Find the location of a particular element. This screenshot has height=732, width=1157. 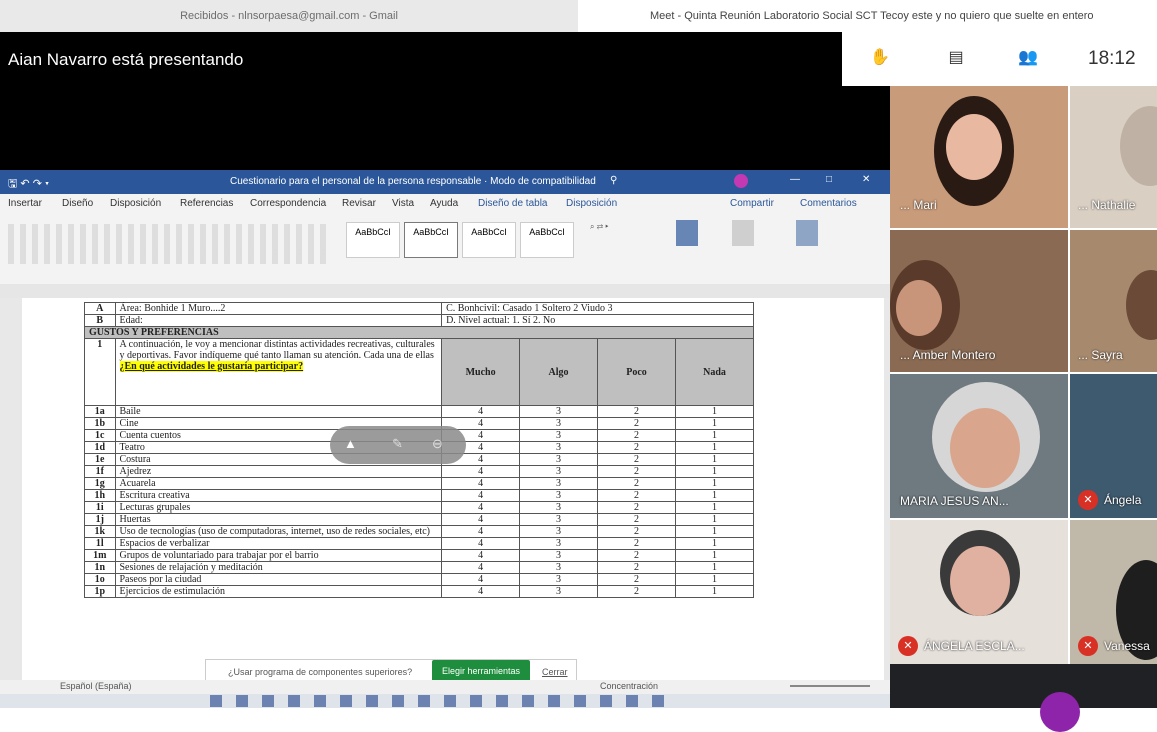

participant-tile: ✕ Ángela is located at coordinates (1113, 446).